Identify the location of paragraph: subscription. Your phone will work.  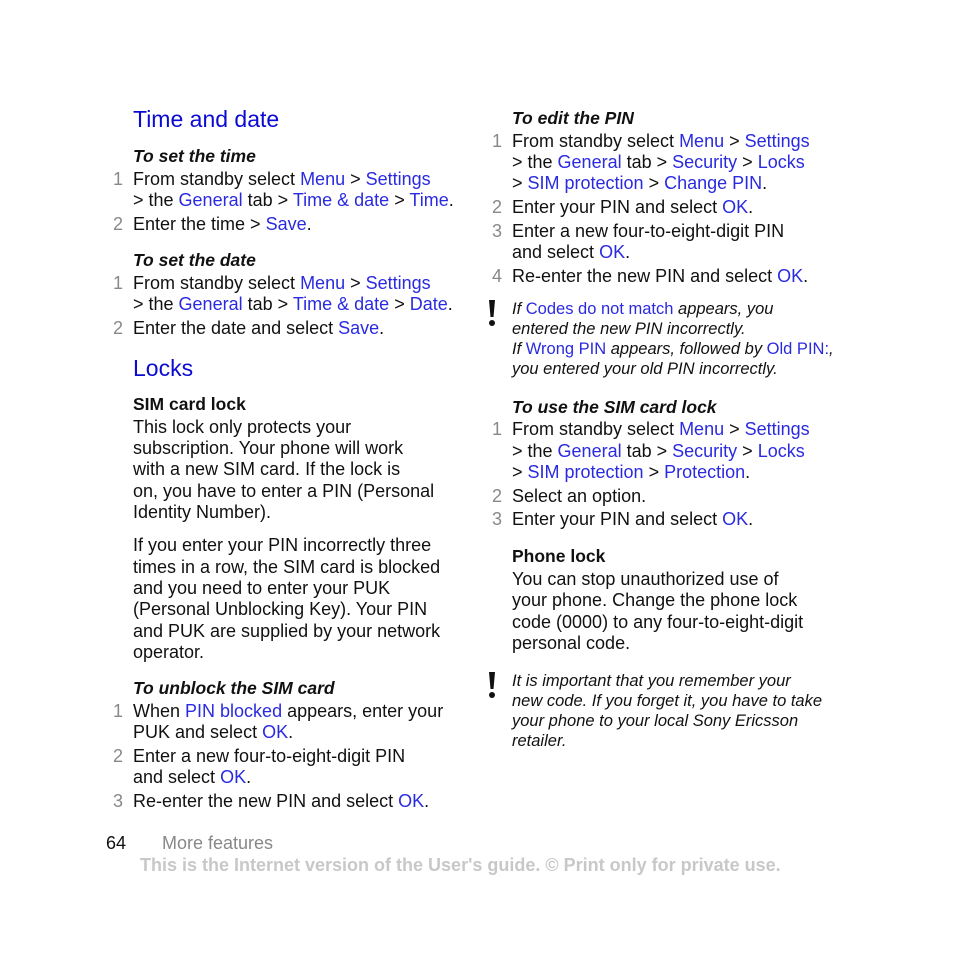
(268, 448).